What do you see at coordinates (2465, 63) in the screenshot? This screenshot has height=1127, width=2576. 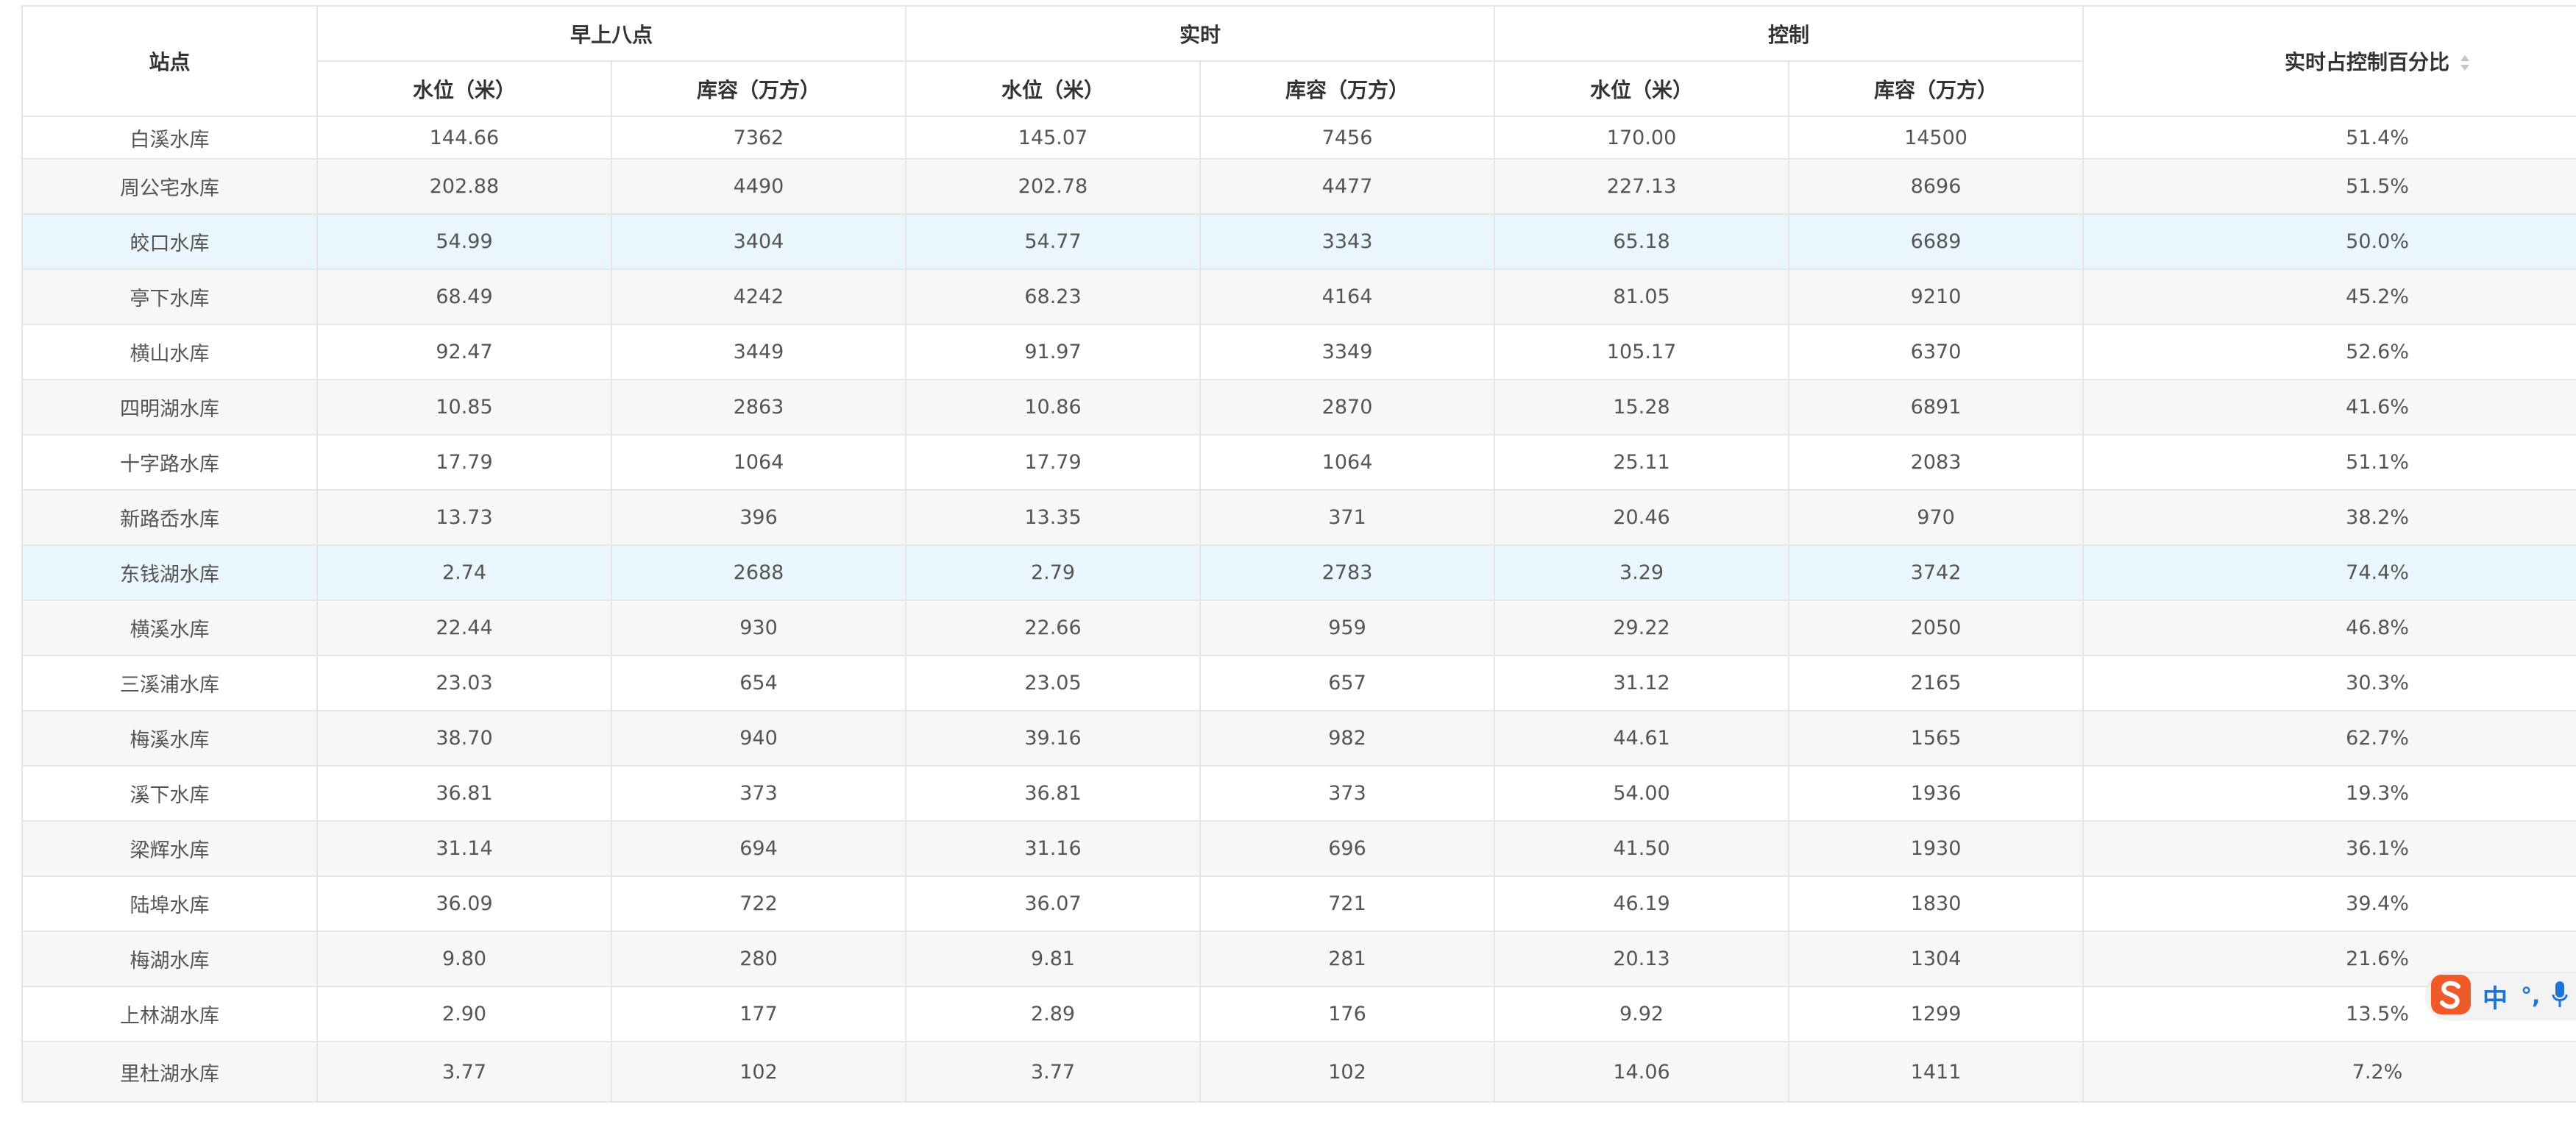 I see `sort-caret-icon` at bounding box center [2465, 63].